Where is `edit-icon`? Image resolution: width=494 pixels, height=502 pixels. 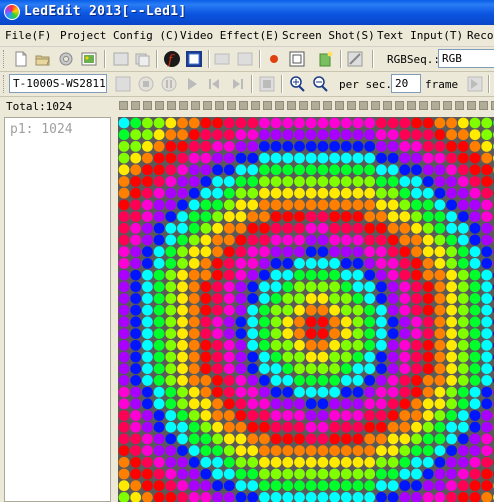
edit-icon is located at coordinates (326, 59).